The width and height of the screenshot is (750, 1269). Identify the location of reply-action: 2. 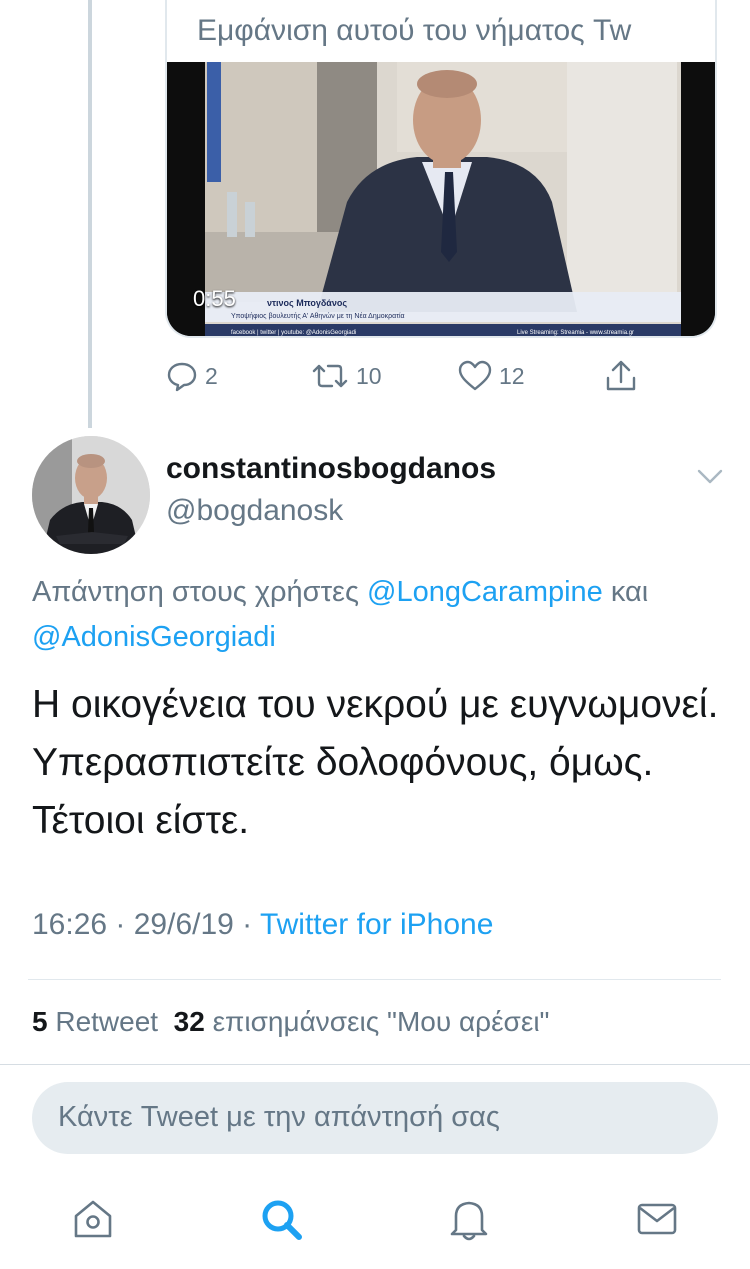
(191, 376).